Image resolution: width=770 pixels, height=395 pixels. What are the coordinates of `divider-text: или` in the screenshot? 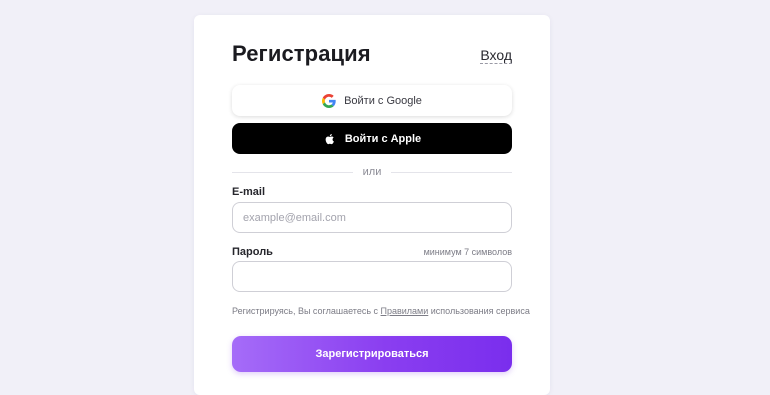 It's located at (372, 172).